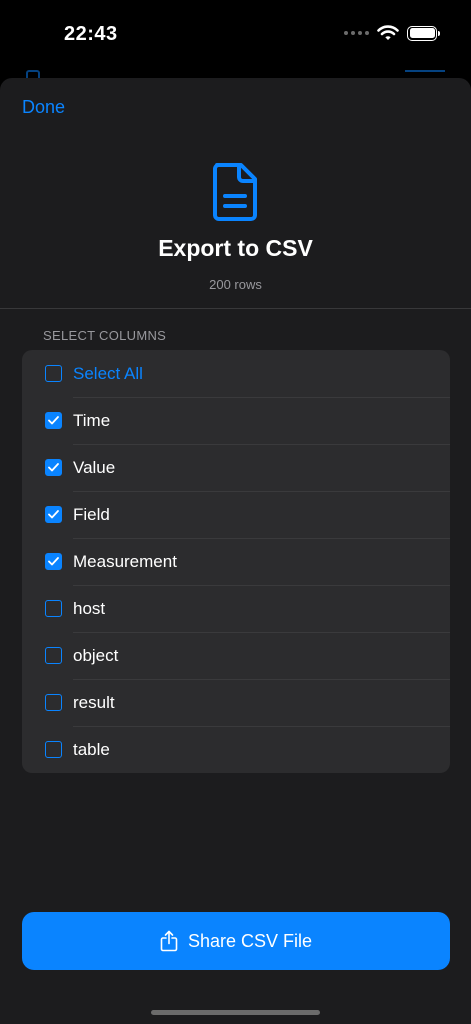  I want to click on header-divider, so click(235, 308).